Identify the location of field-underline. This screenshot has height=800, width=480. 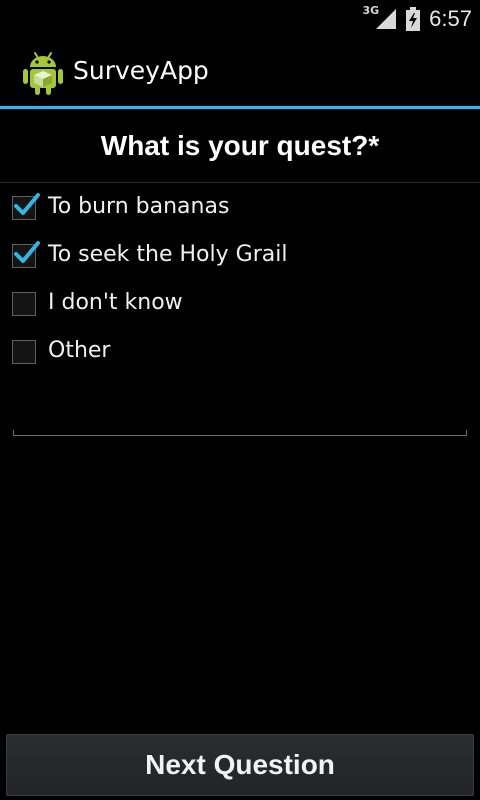
(240, 435).